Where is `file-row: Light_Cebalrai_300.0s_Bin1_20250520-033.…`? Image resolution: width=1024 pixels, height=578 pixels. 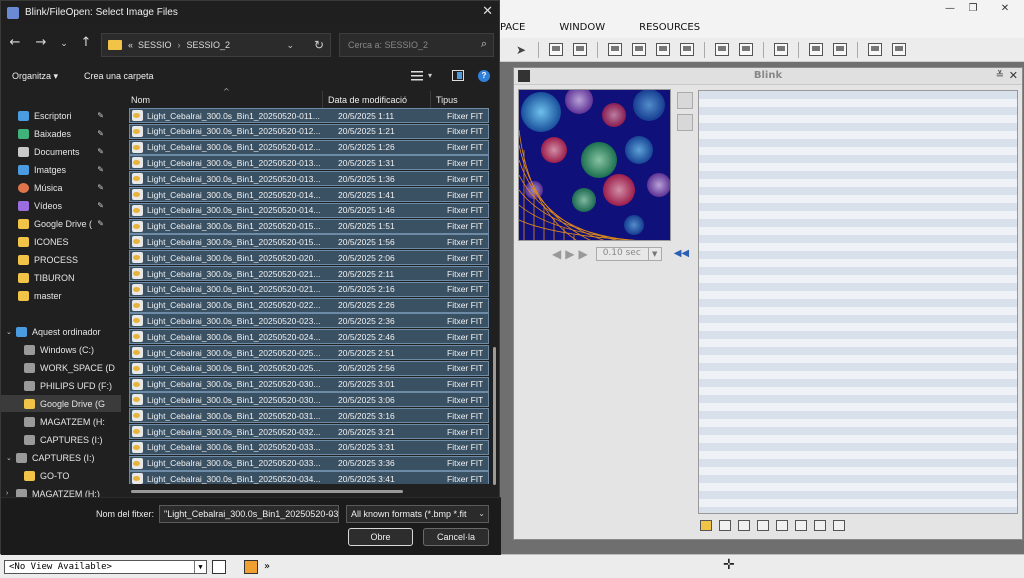 file-row: Light_Cebalrai_300.0s_Bin1_20250520-033.… is located at coordinates (309, 447).